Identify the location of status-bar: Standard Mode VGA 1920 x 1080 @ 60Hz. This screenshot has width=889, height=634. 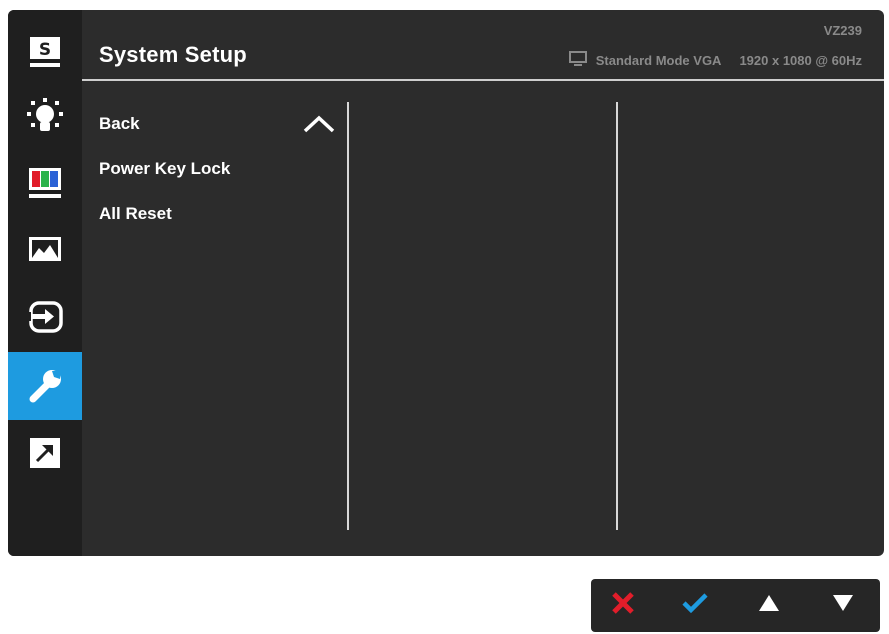
(715, 60).